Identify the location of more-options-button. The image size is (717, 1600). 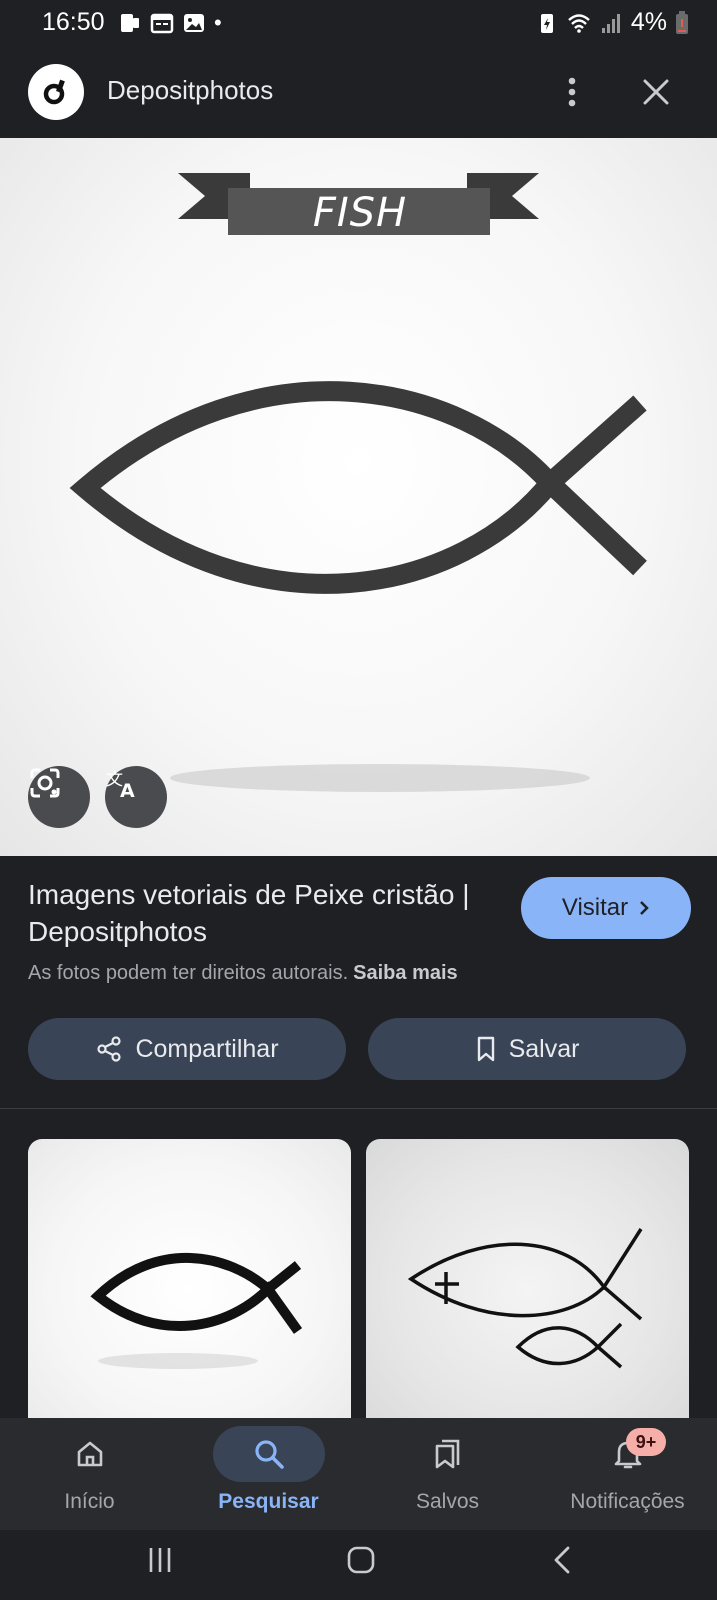
(572, 92).